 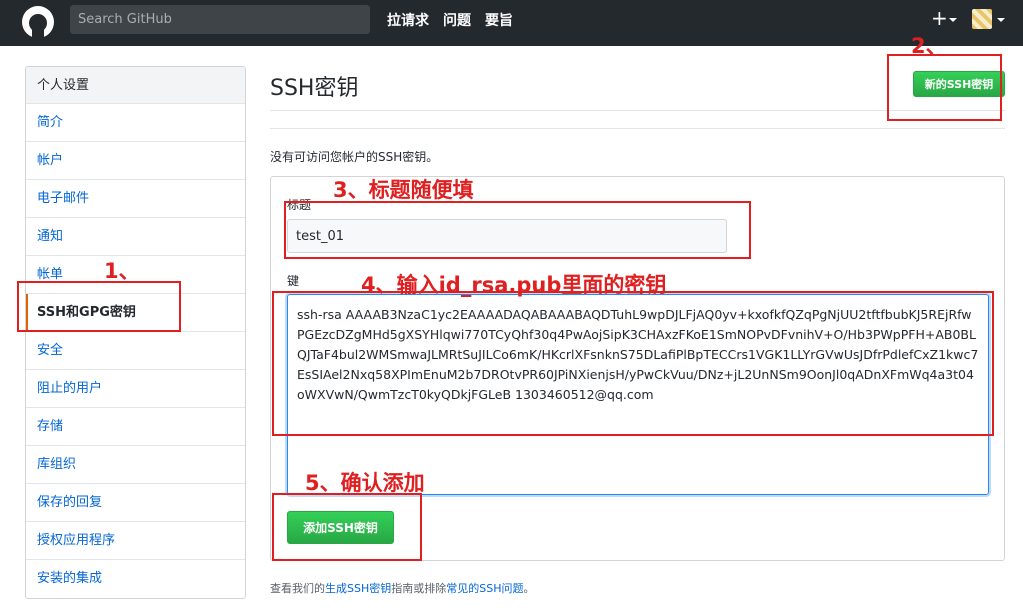 What do you see at coordinates (419, 588) in the screenshot?
I see `footer-middle: 指南或排除` at bounding box center [419, 588].